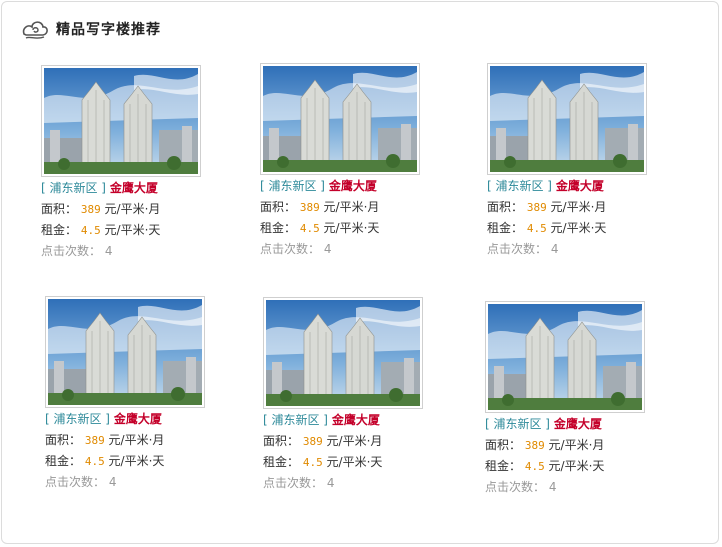 This screenshot has height=547, width=722. I want to click on section-header: 精品写字楼推荐, so click(90, 29).